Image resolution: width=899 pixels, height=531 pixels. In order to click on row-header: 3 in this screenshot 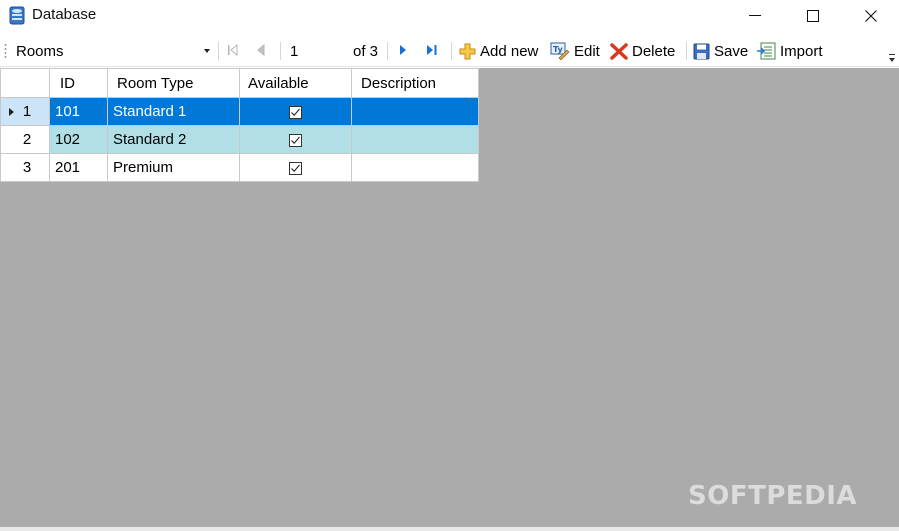, I will do `click(25, 167)`.